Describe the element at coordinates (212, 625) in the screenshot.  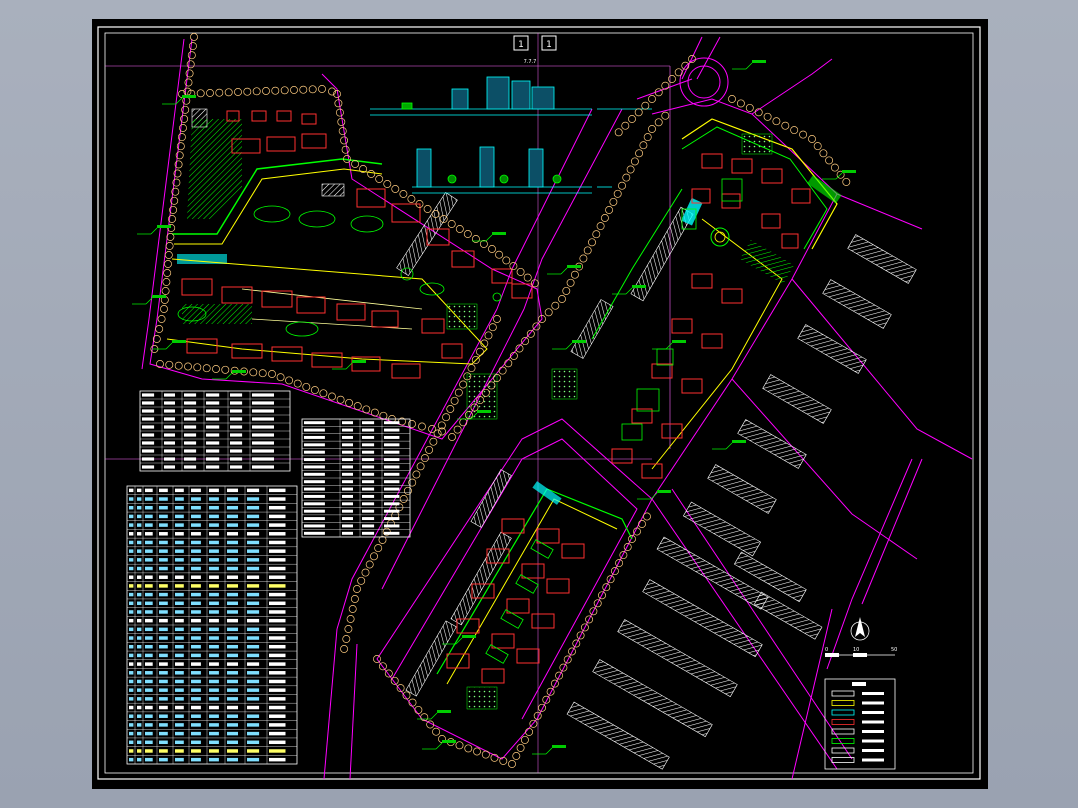
I see `left-lower-table` at that location.